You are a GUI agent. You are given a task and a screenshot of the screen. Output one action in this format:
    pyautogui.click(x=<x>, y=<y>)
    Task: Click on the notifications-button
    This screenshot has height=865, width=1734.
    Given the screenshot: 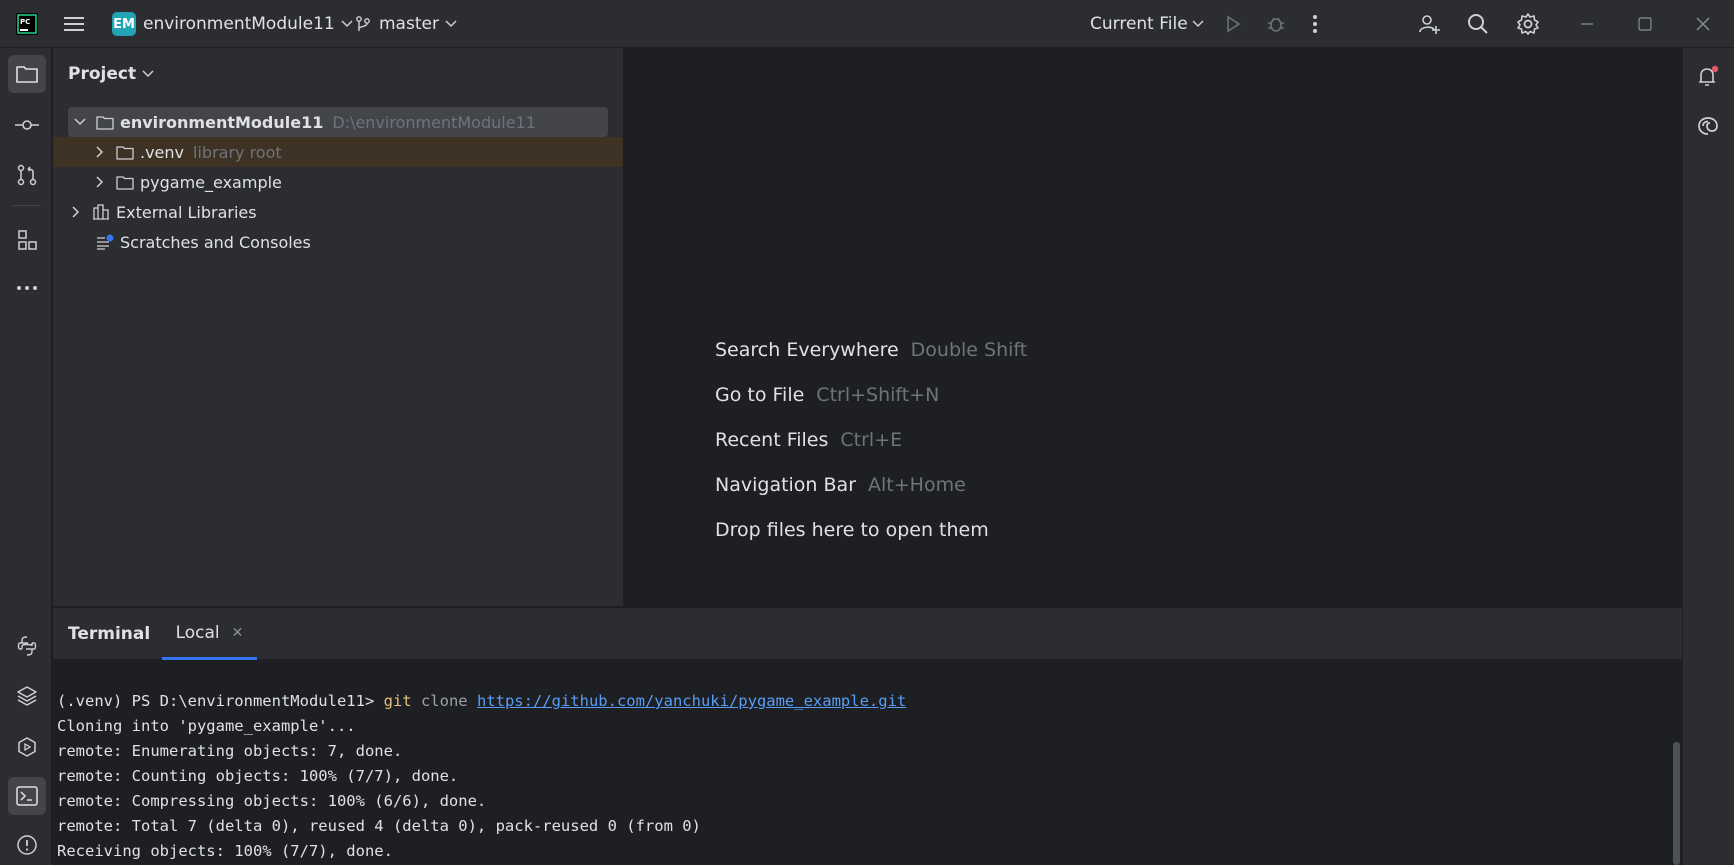 What is the action you would take?
    pyautogui.click(x=1708, y=76)
    